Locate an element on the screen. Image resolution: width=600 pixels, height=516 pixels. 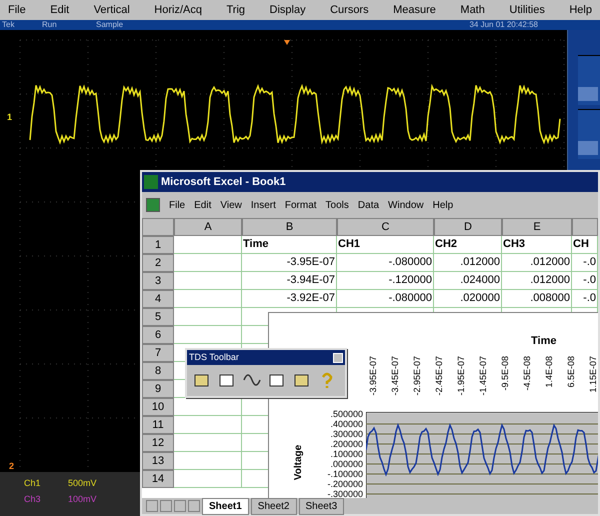
row-header: 9 is located at coordinates (158, 389).